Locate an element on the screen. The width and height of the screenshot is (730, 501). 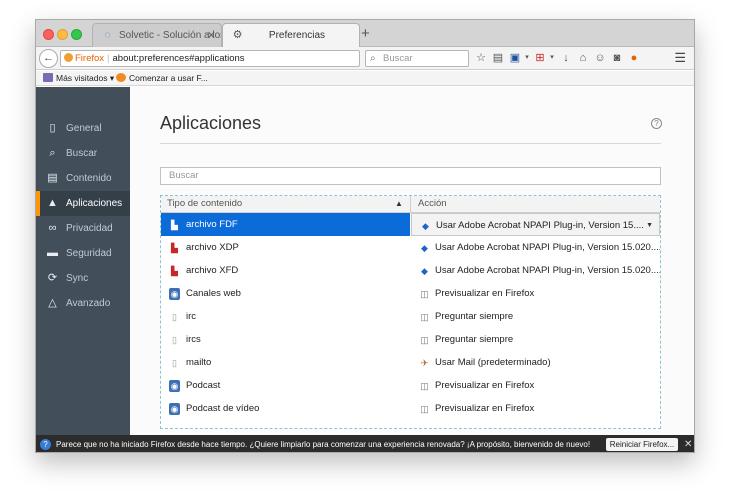
content-type-cell: ◉ Podcast de vídeo is located at coordinates (214, 409).